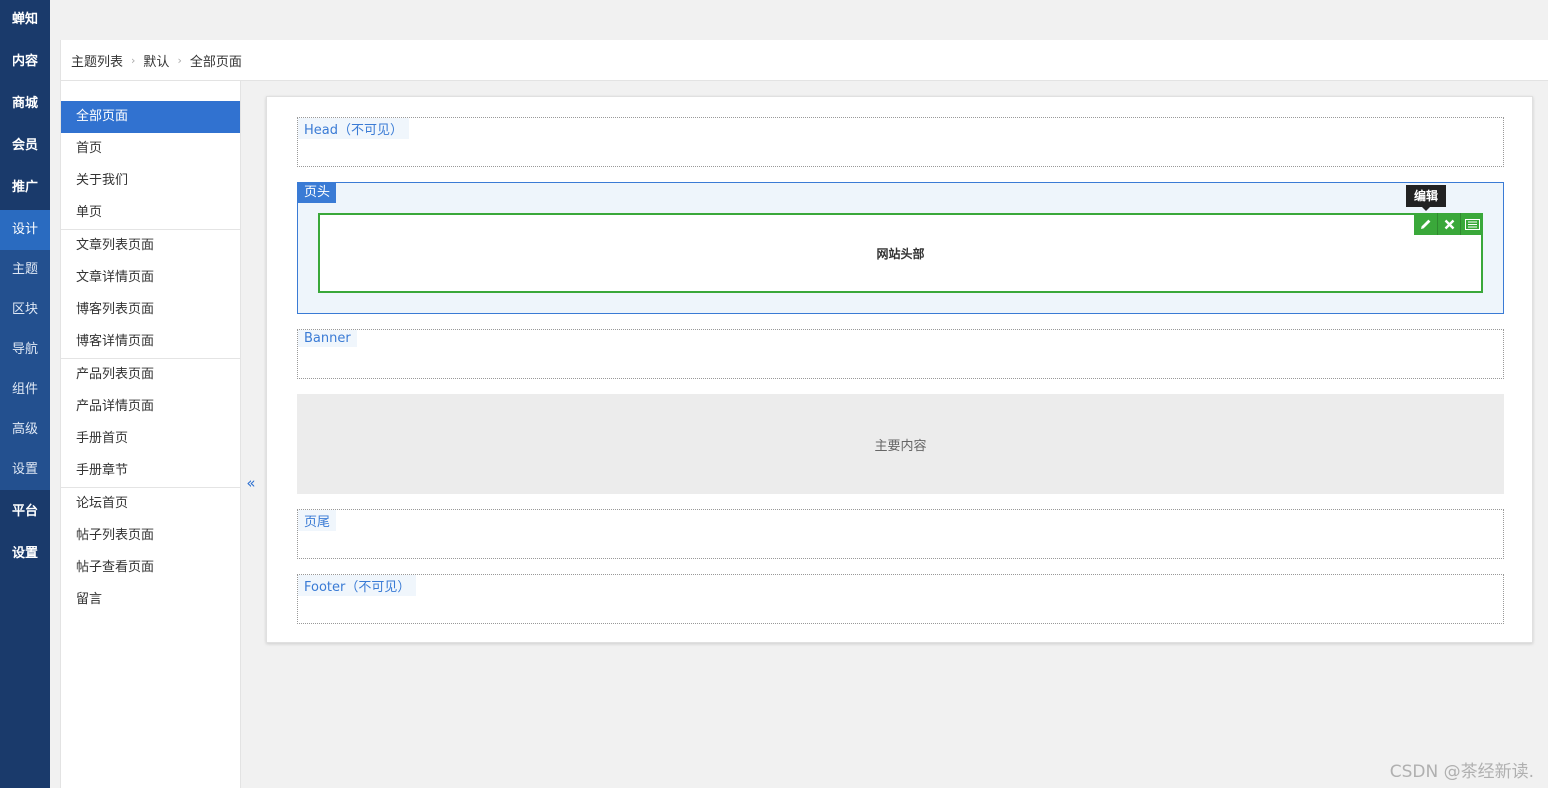 This screenshot has width=1548, height=788. Describe the element at coordinates (150, 117) in the screenshot. I see `page-list-item: 全部页面` at that location.